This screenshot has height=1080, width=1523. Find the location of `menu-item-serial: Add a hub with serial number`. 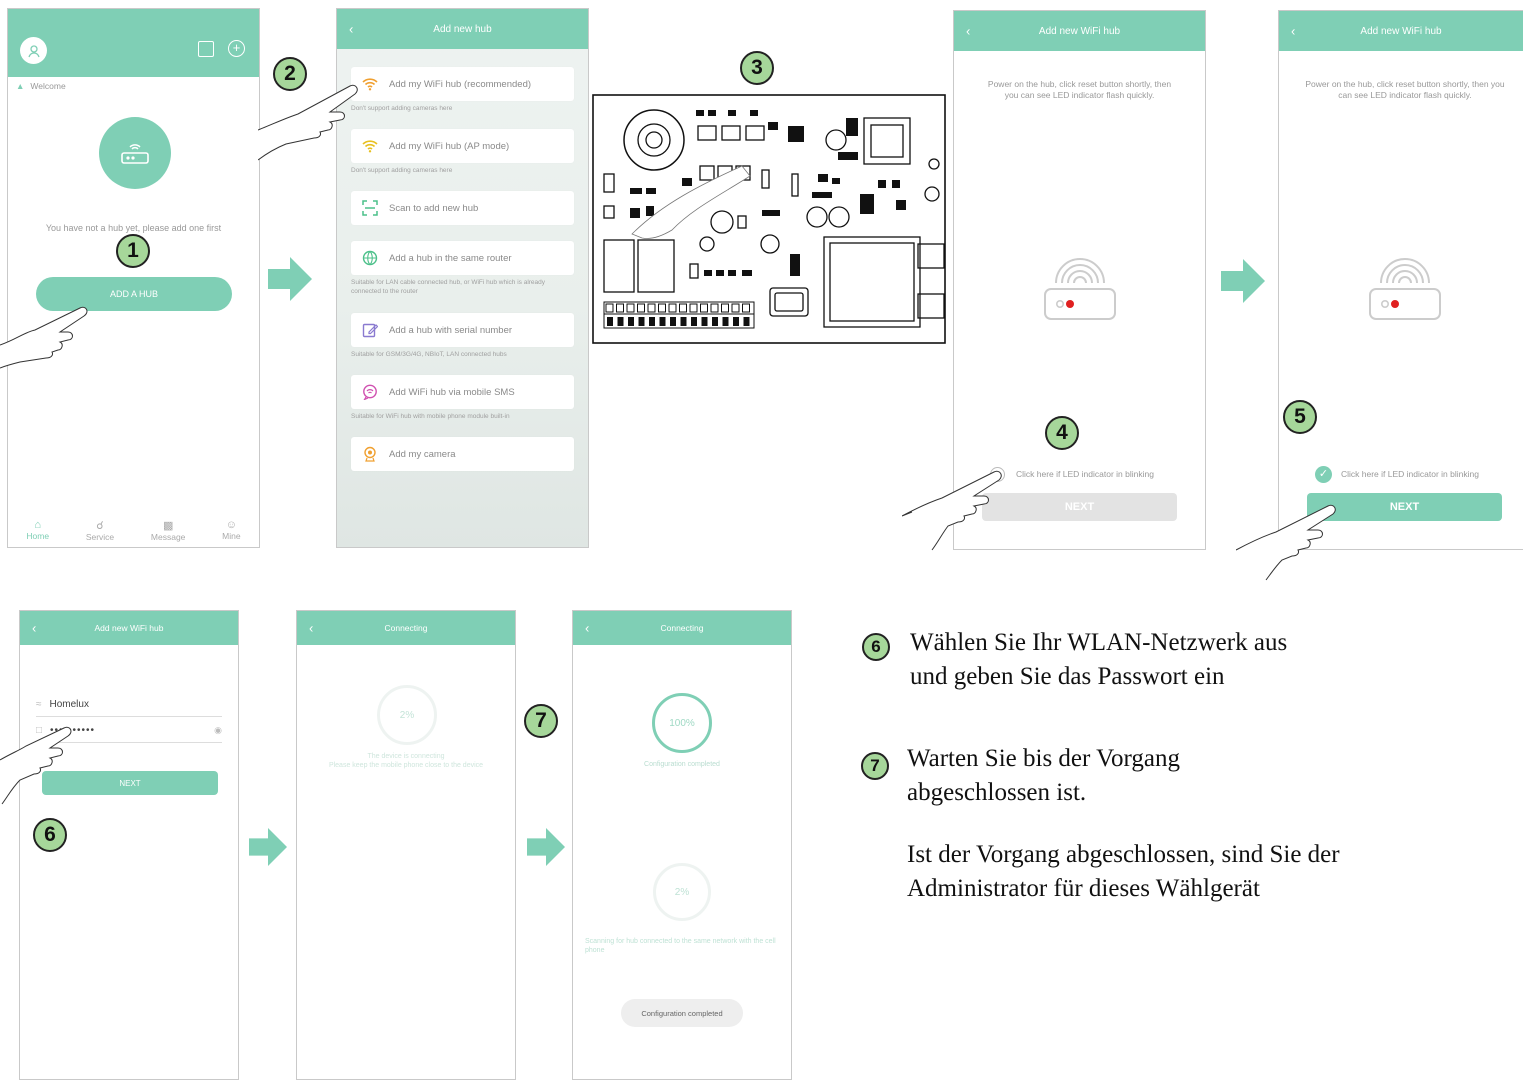

menu-item-serial: Add a hub with serial number is located at coordinates (462, 330).